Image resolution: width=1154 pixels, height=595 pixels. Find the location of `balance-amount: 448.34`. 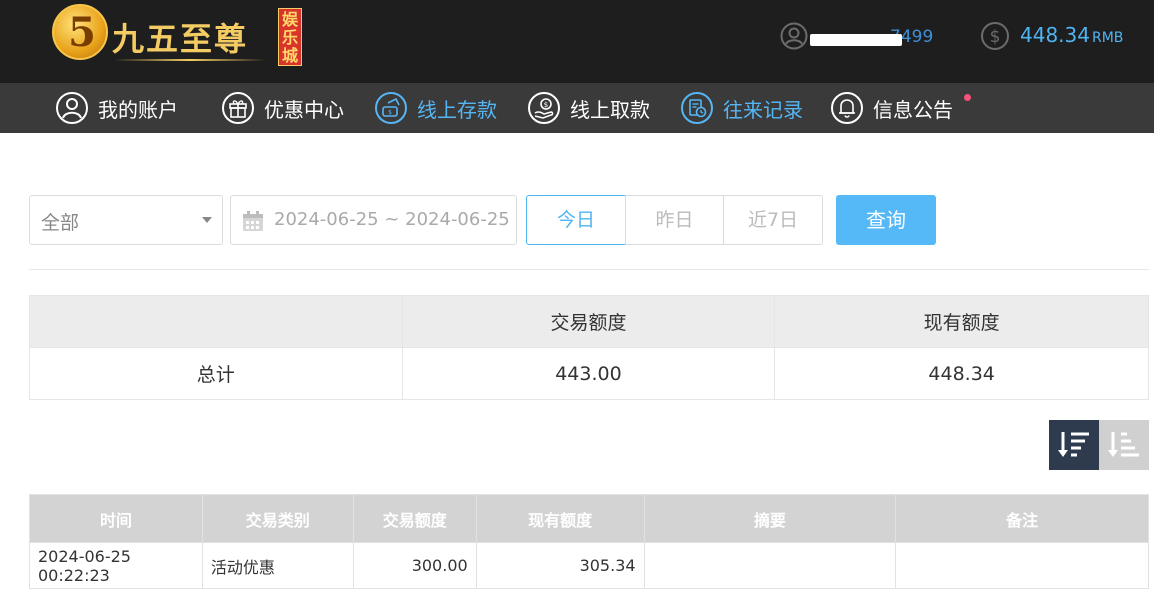

balance-amount: 448.34 is located at coordinates (1055, 35).